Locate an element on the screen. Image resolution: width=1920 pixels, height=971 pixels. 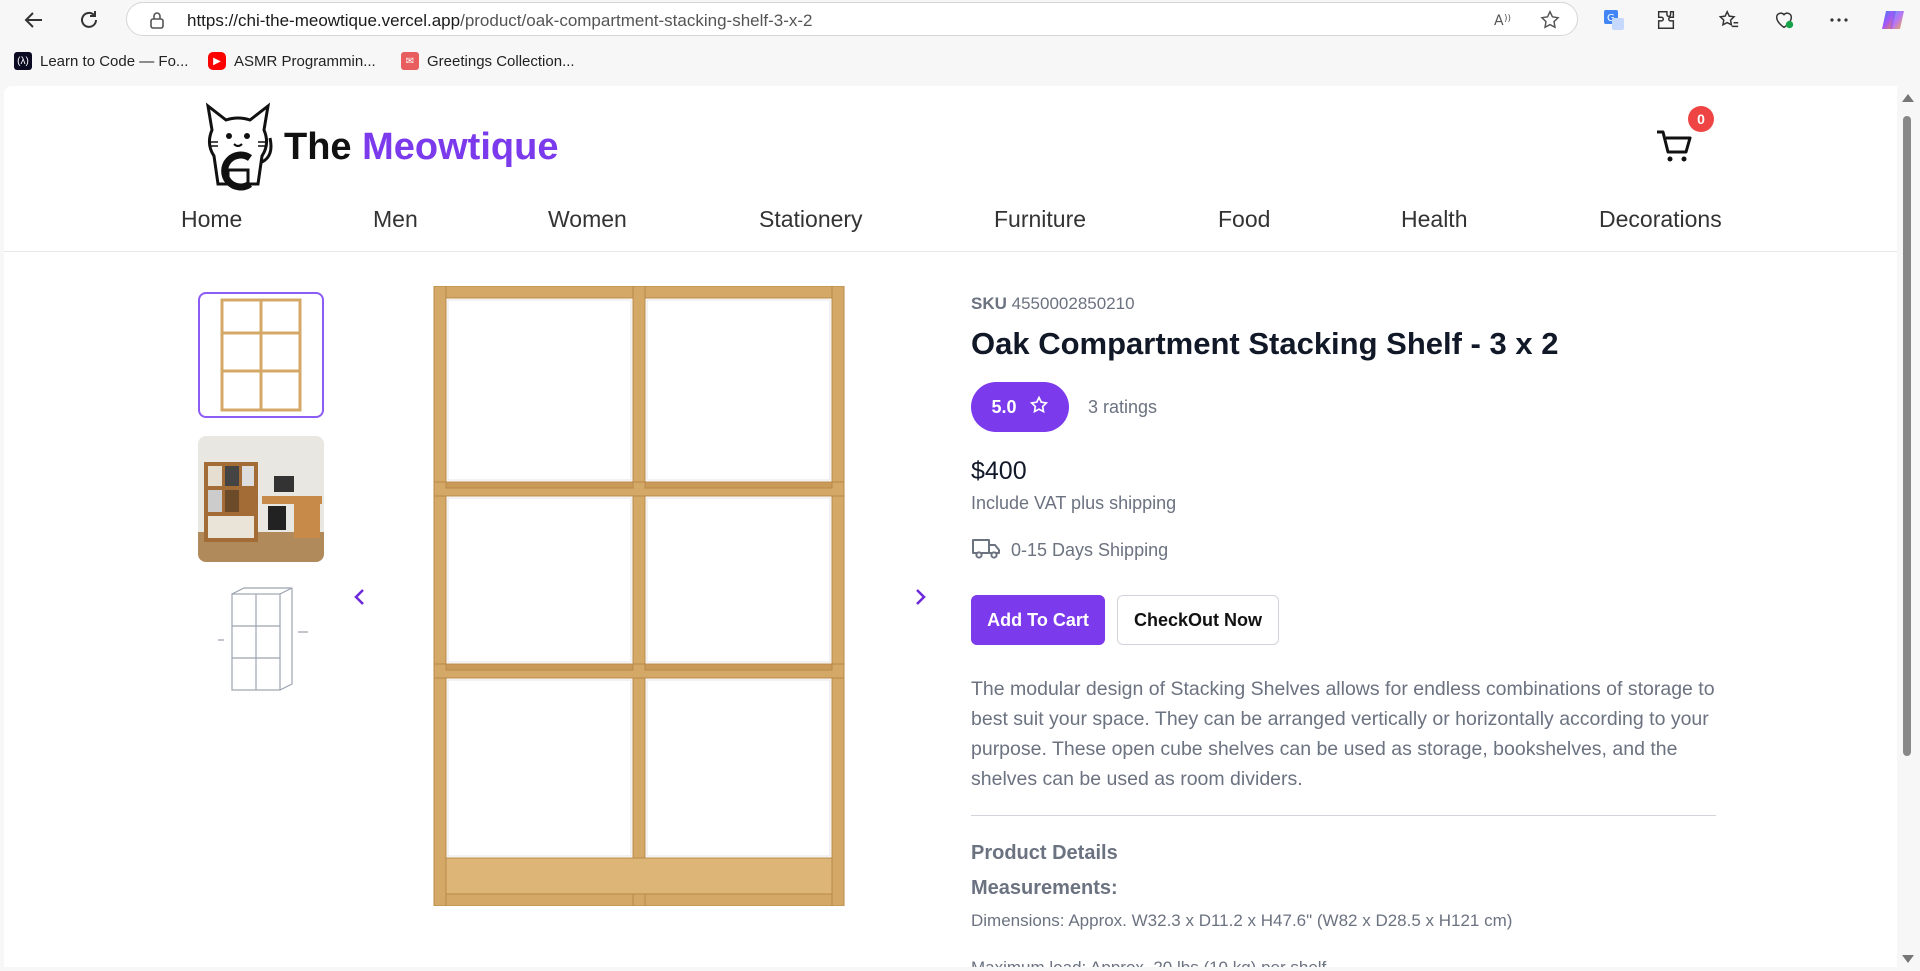
copilot-icon is located at coordinates (1893, 20).